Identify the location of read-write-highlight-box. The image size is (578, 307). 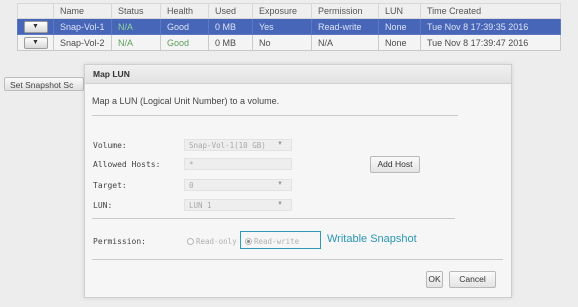
(280, 240).